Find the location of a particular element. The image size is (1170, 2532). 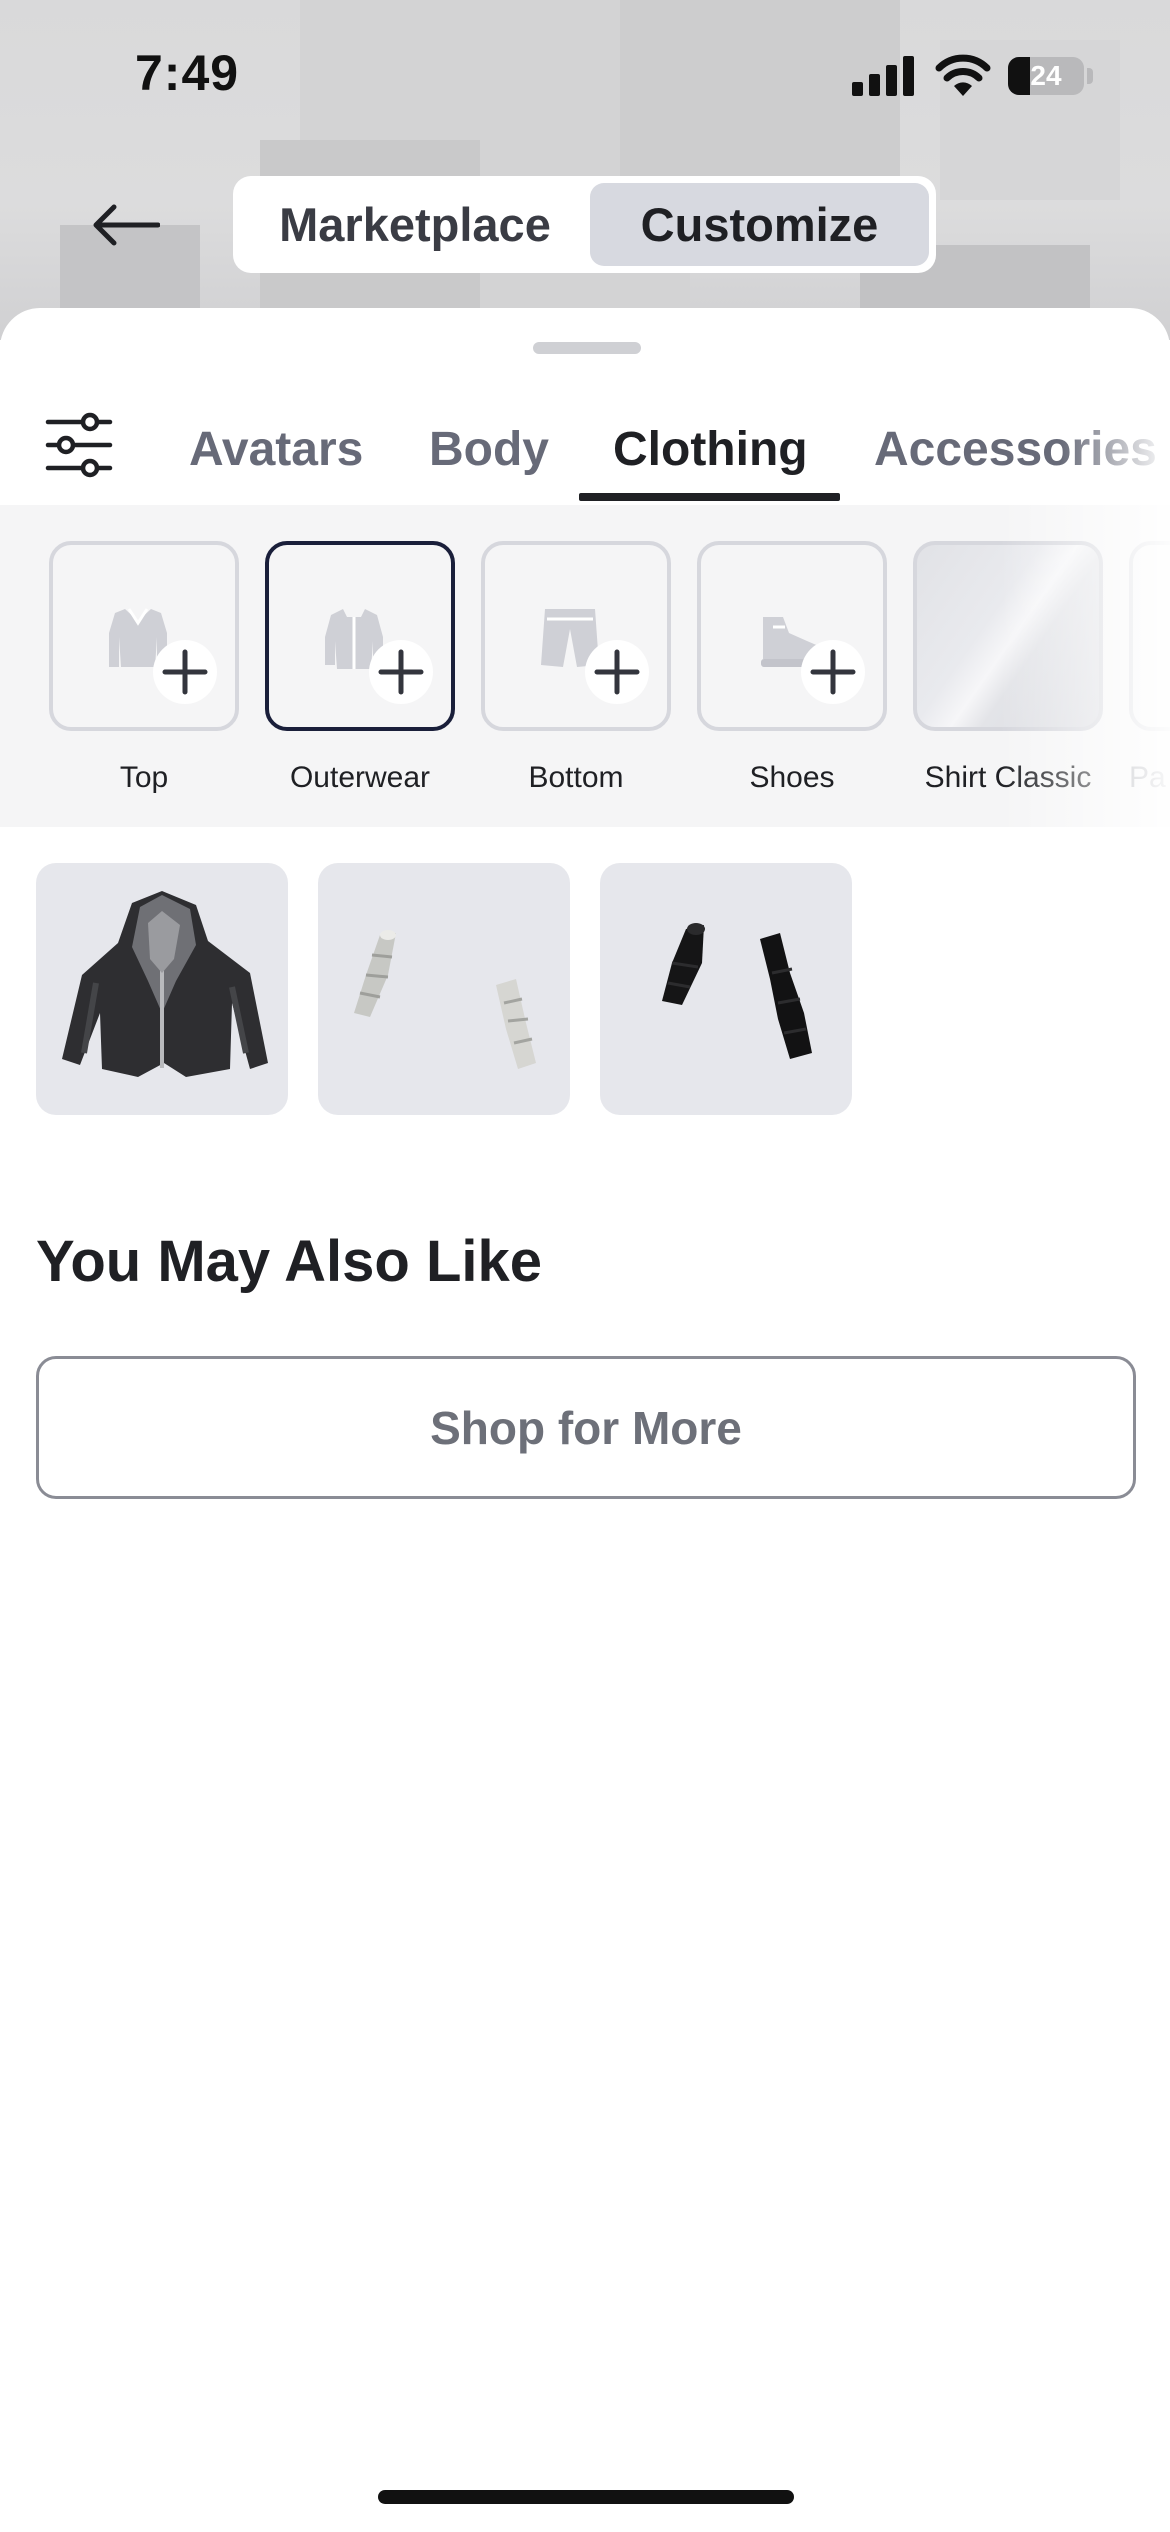

category-top: Top is located at coordinates (144, 668).